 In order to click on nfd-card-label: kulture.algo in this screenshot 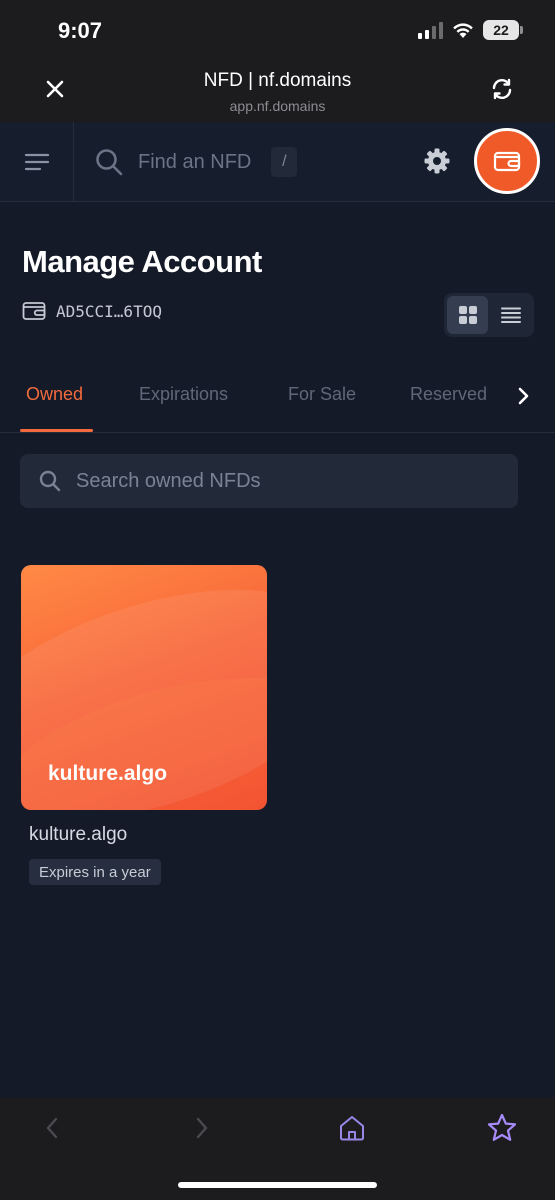, I will do `click(108, 773)`.